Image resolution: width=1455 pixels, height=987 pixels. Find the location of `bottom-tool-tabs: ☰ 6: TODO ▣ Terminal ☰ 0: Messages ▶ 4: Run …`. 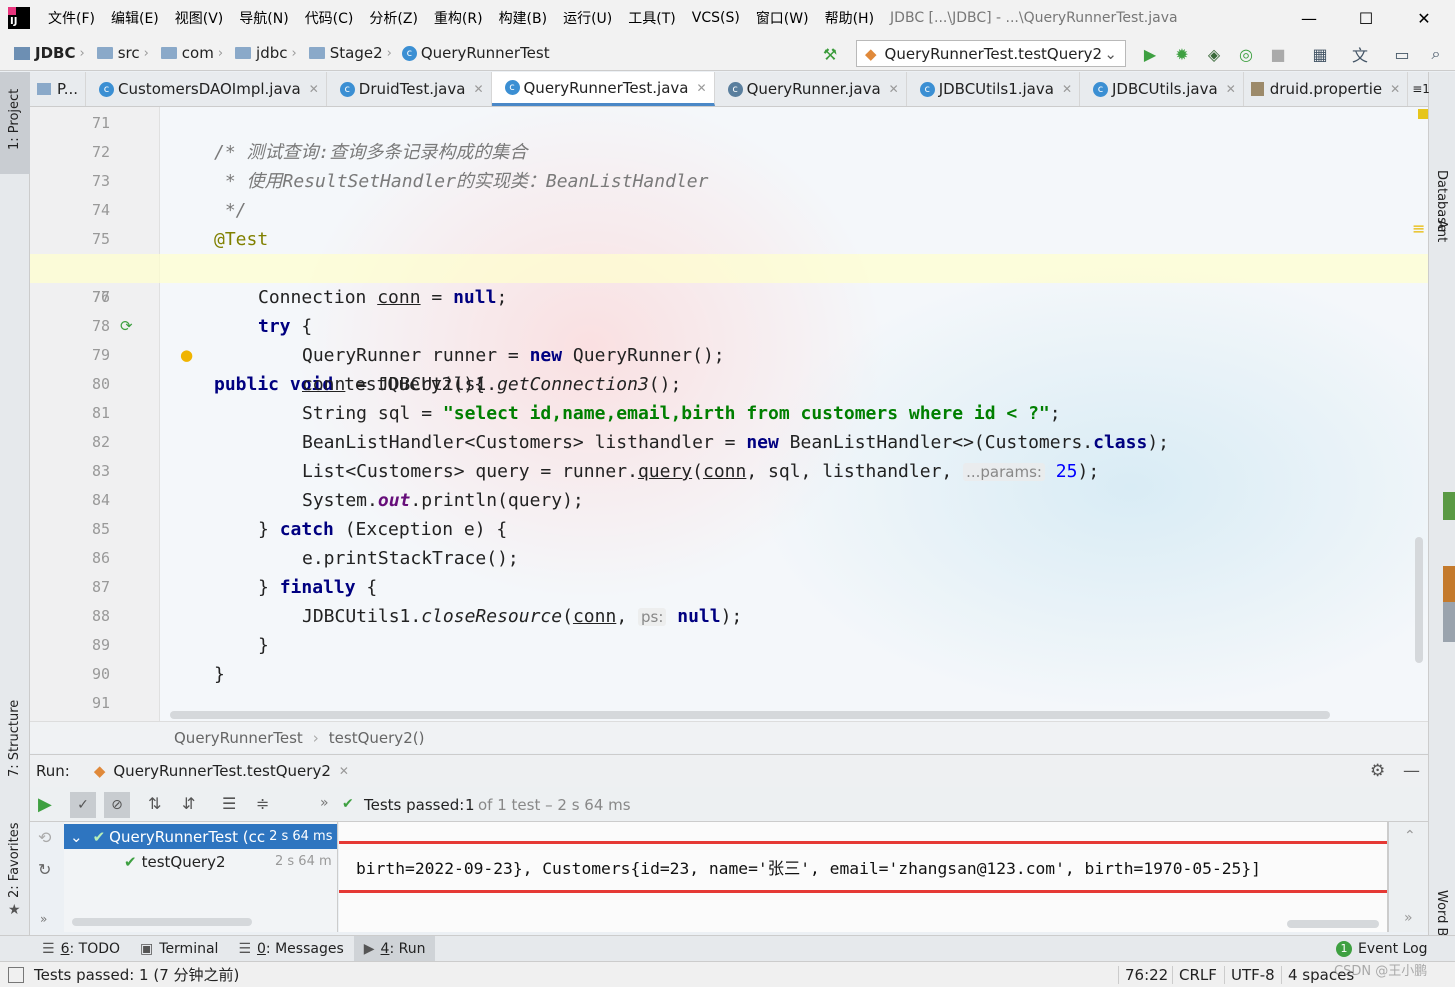

bottom-tool-tabs: ☰ 6: TODO ▣ Terminal ☰ 0: Messages ▶ 4: Run … is located at coordinates (727, 948).